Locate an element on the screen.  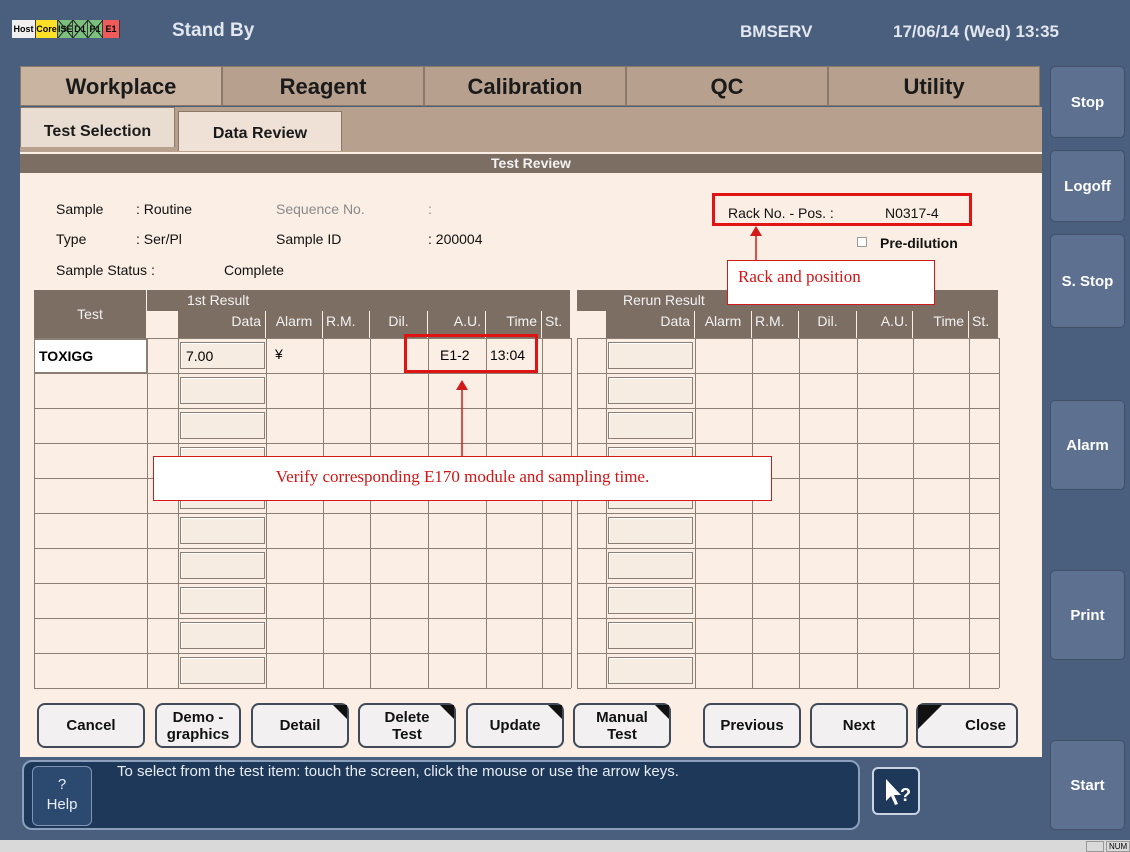
col-alarm: Alarm is located at coordinates (294, 324).